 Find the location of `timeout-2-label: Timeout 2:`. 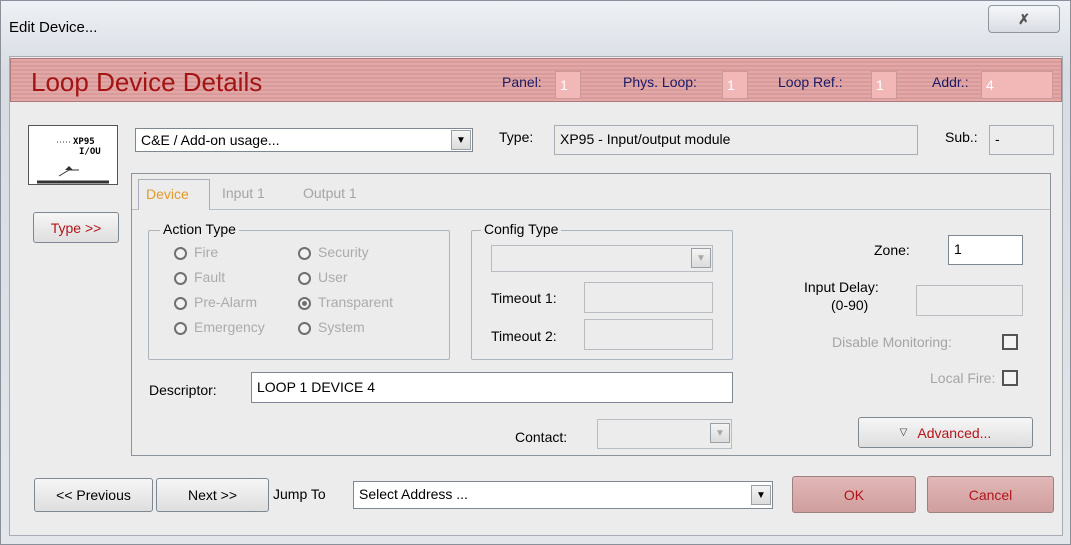

timeout-2-label: Timeout 2: is located at coordinates (524, 336).